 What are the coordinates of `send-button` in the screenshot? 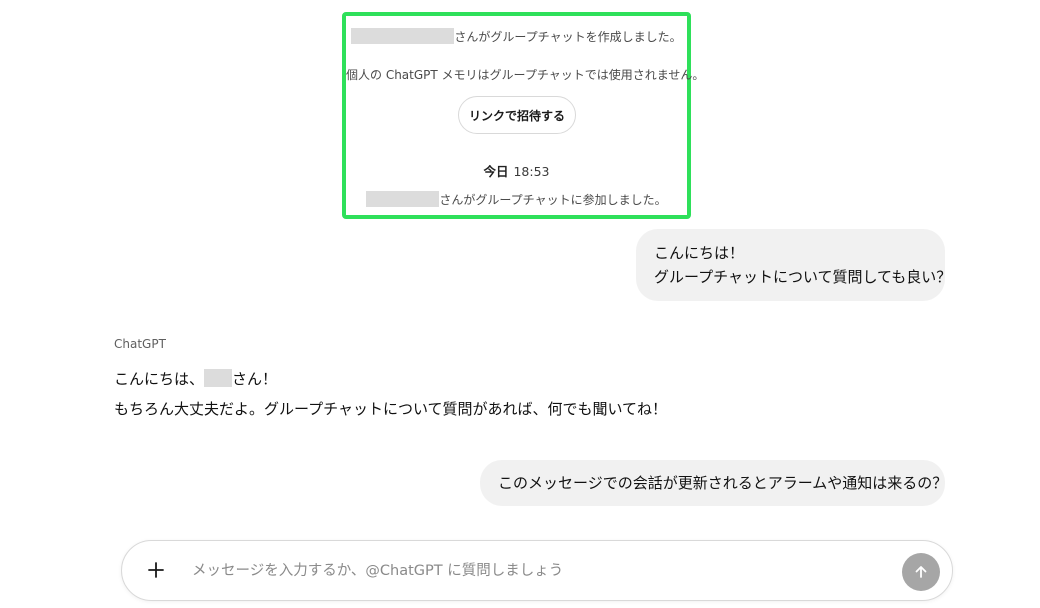 It's located at (921, 572).